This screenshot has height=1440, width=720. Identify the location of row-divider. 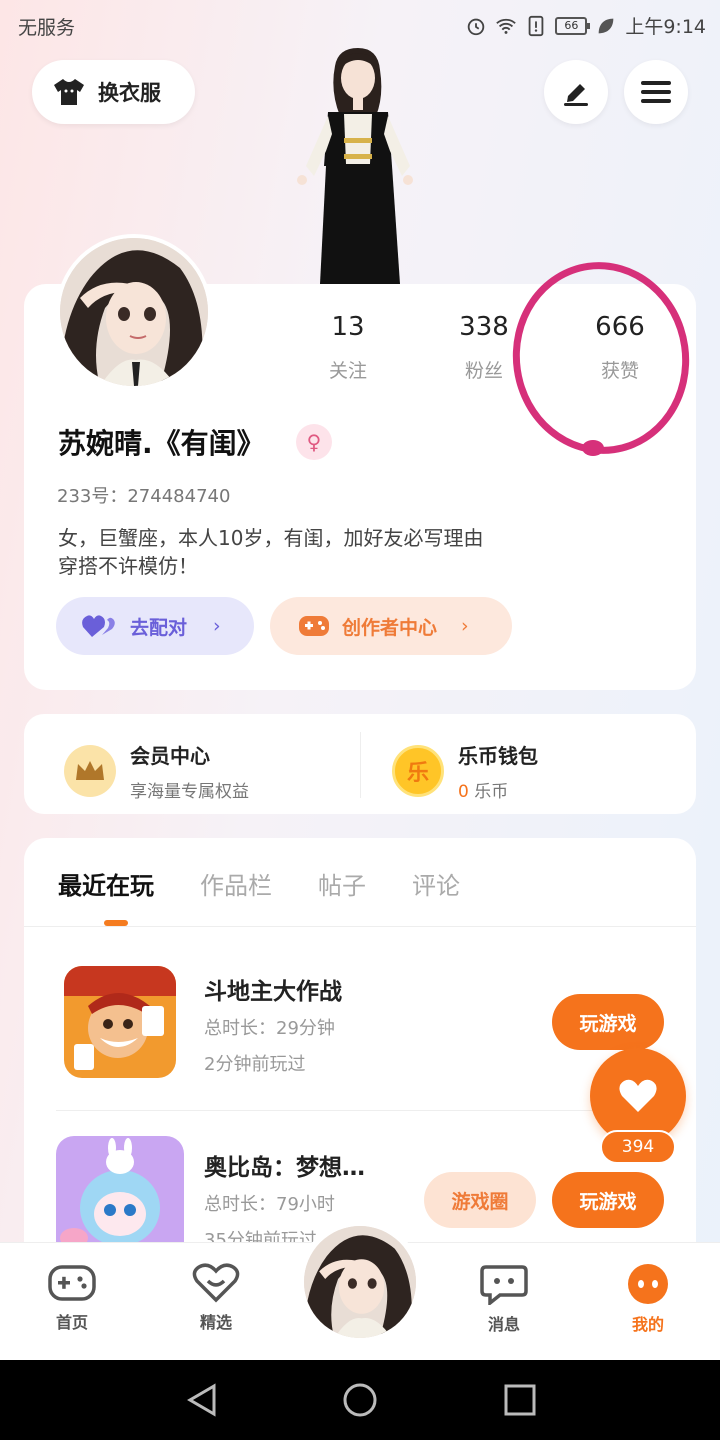
(361, 1110).